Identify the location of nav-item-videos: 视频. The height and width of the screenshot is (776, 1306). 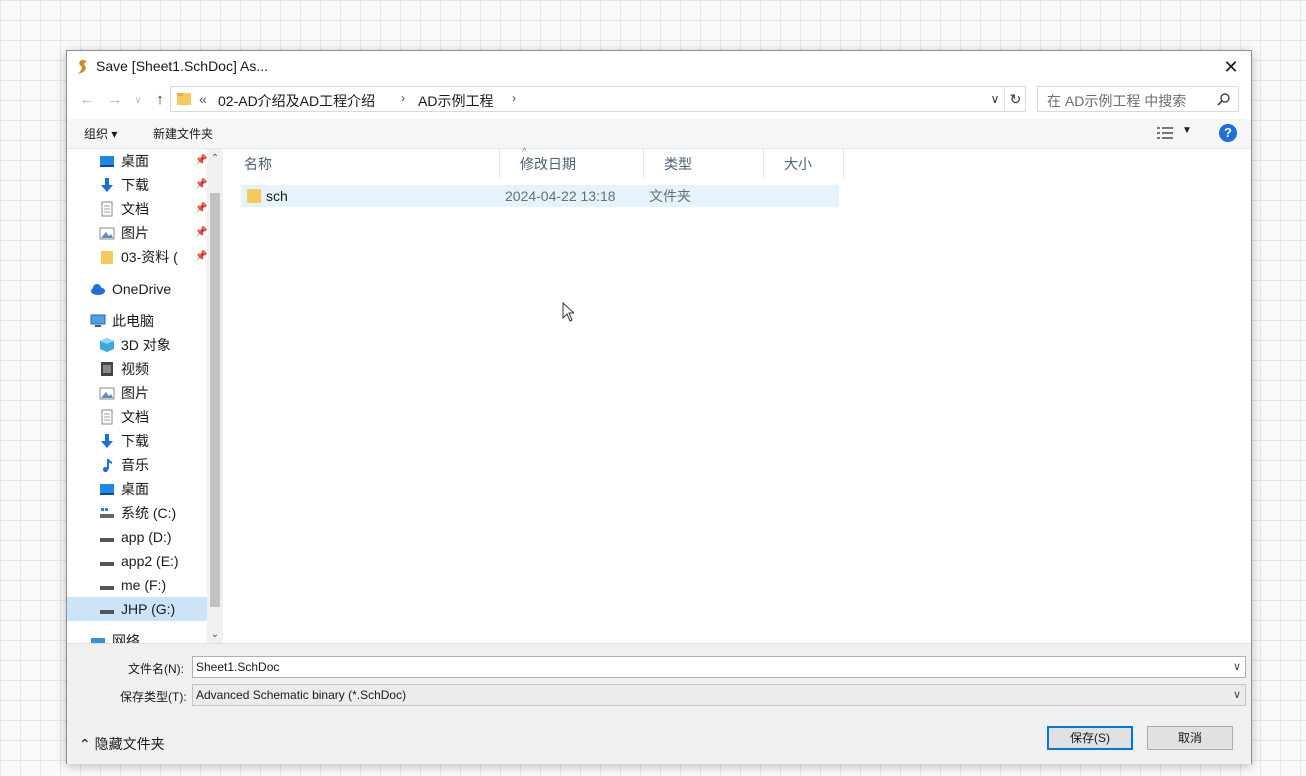
(153, 369).